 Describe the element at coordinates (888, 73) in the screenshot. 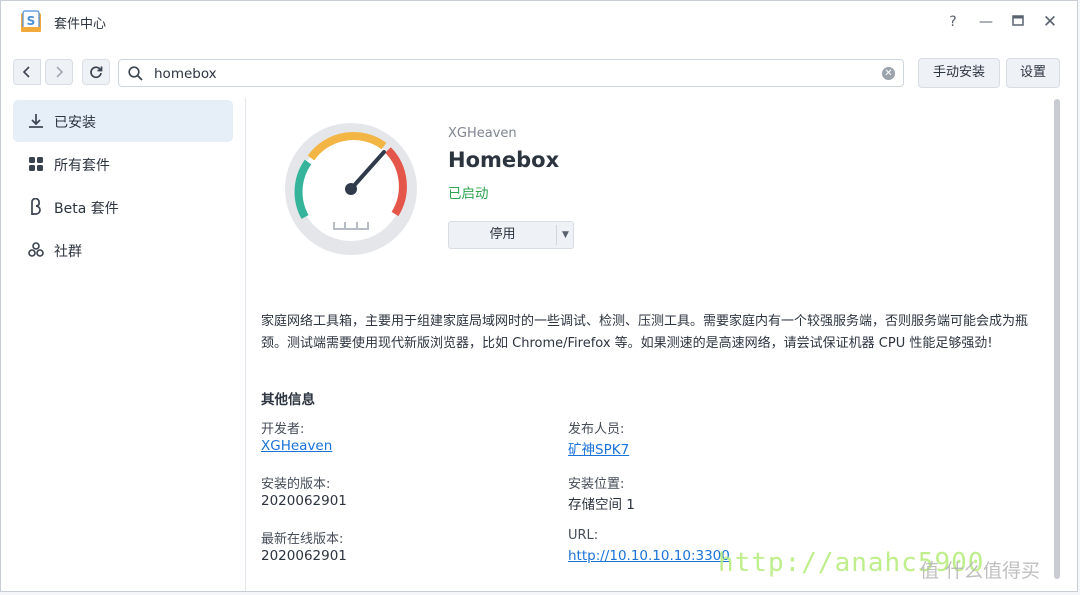

I see `clear-search-icon: ✕` at that location.